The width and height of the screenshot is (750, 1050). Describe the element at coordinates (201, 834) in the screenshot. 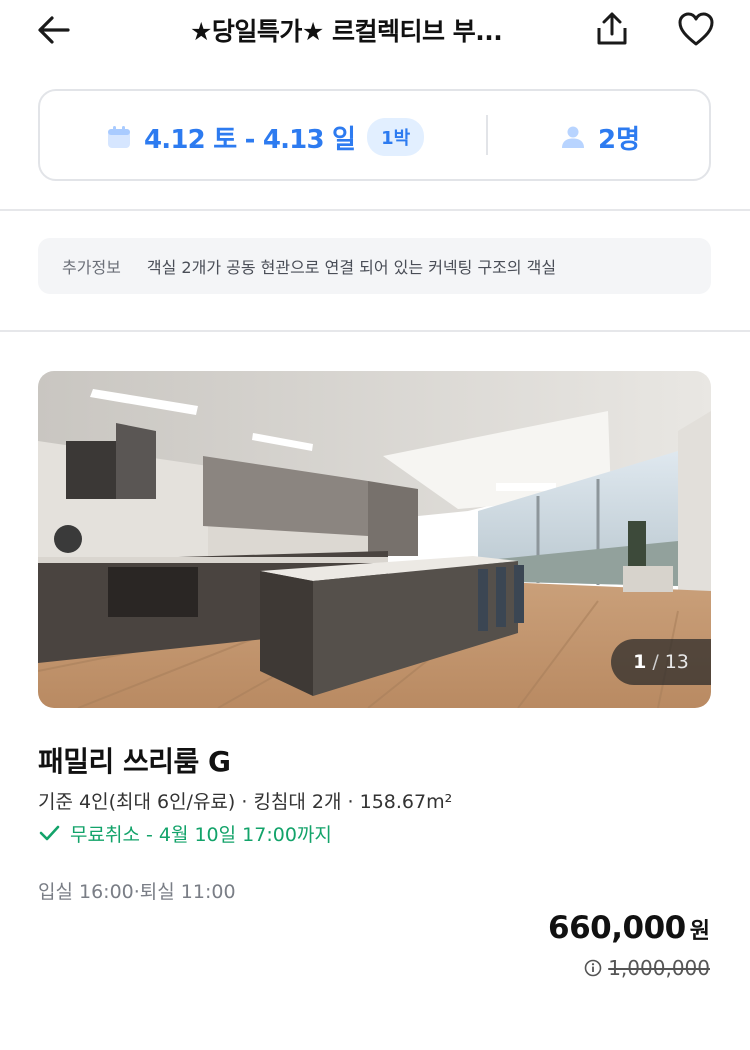

I see `cancellation-text: 무료취소 - 4월 10일 17:00까지` at that location.